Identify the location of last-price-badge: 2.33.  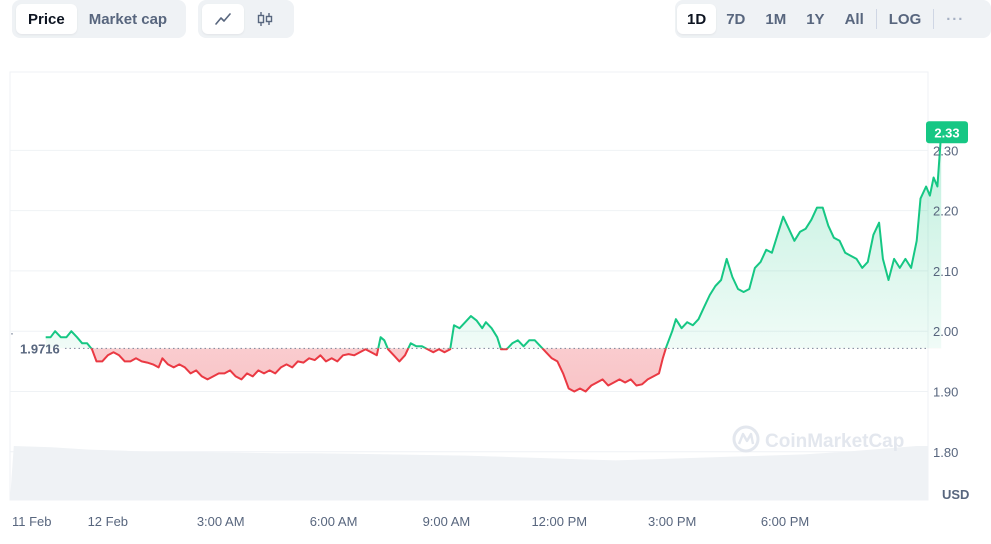
(947, 132).